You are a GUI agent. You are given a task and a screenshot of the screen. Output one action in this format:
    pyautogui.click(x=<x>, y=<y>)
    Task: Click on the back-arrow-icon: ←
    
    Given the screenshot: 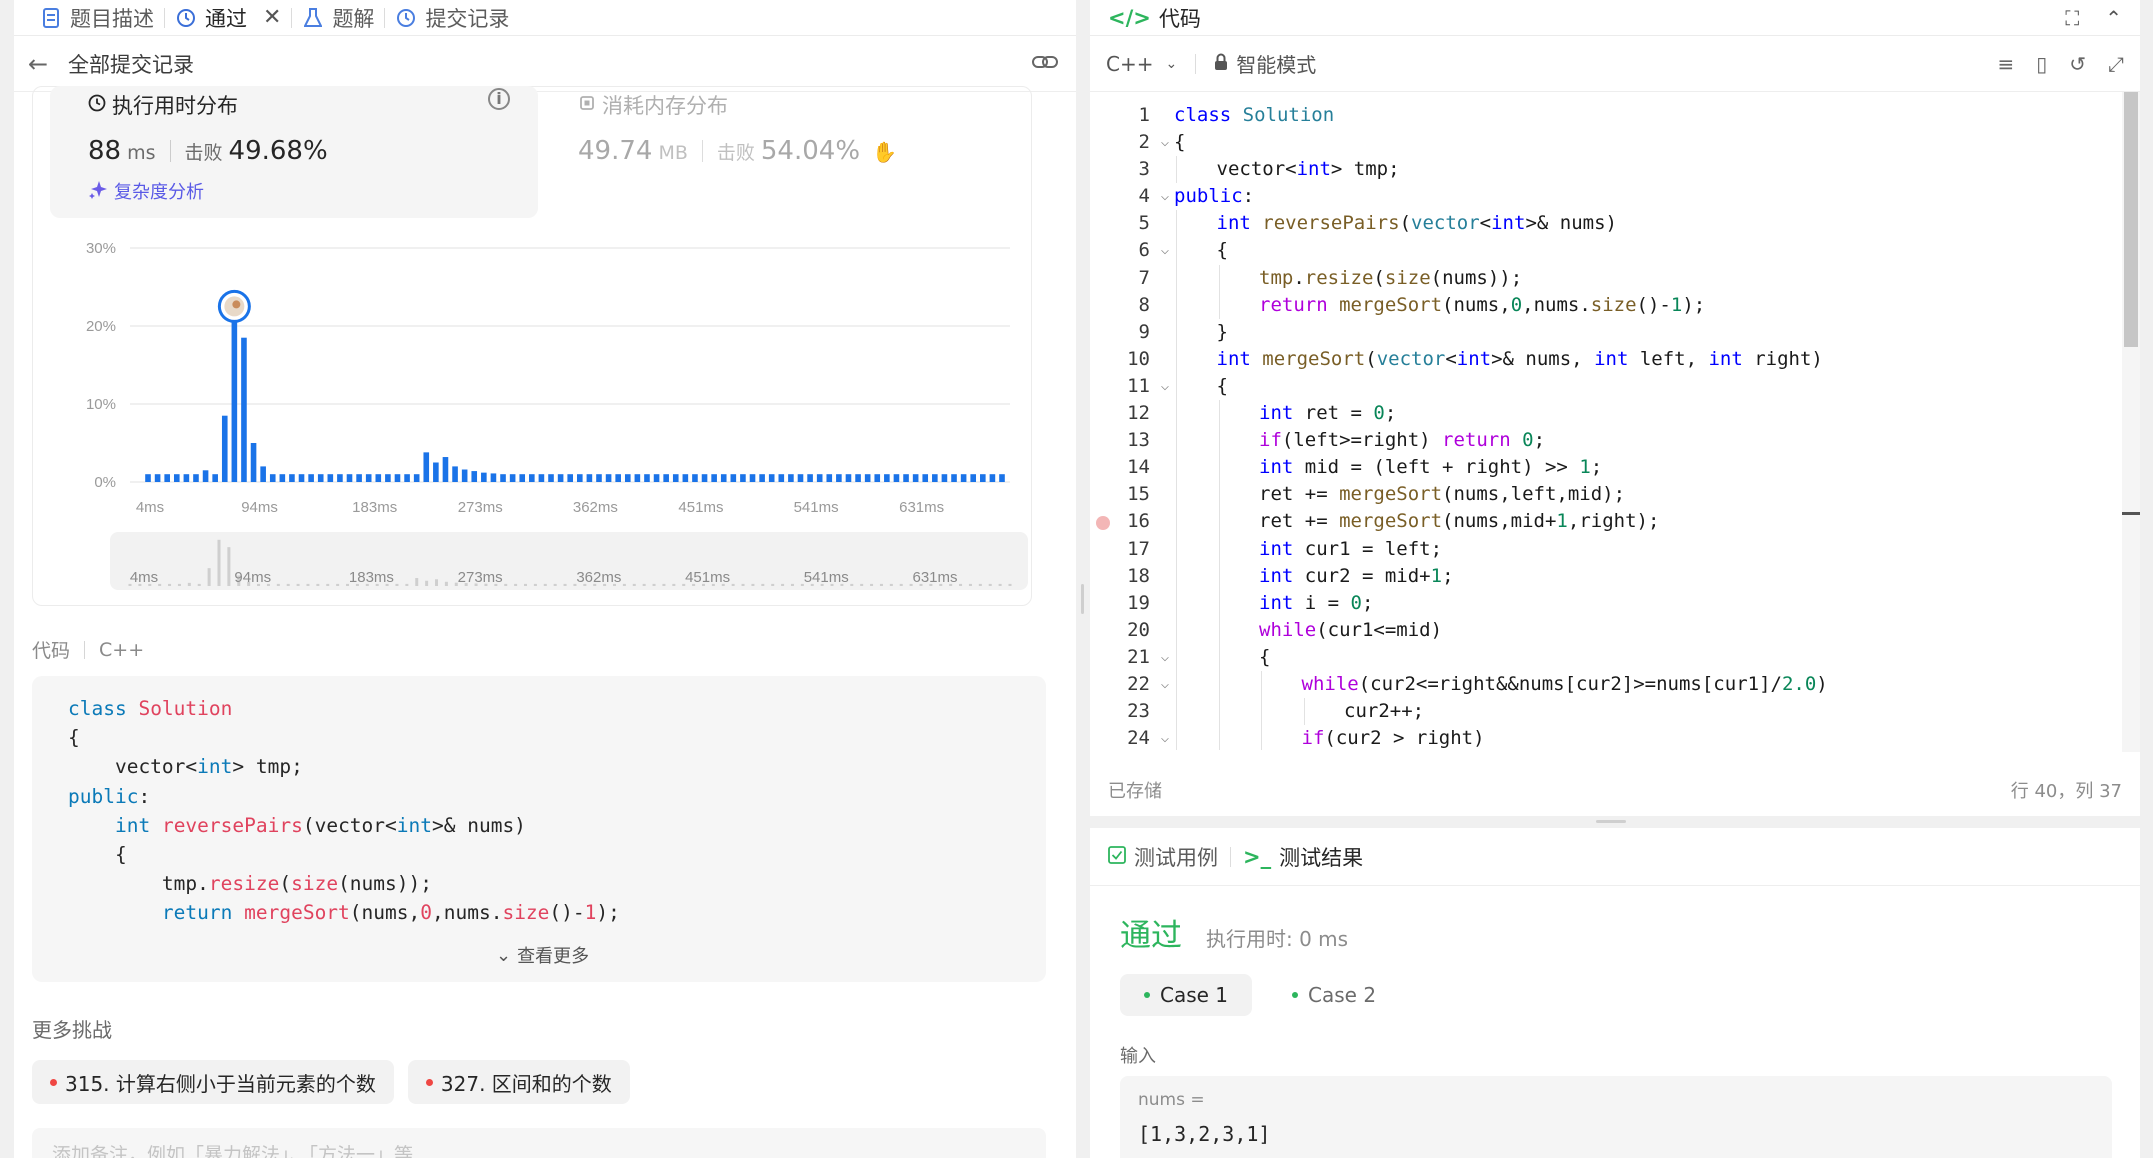 What is the action you would take?
    pyautogui.click(x=41, y=64)
    